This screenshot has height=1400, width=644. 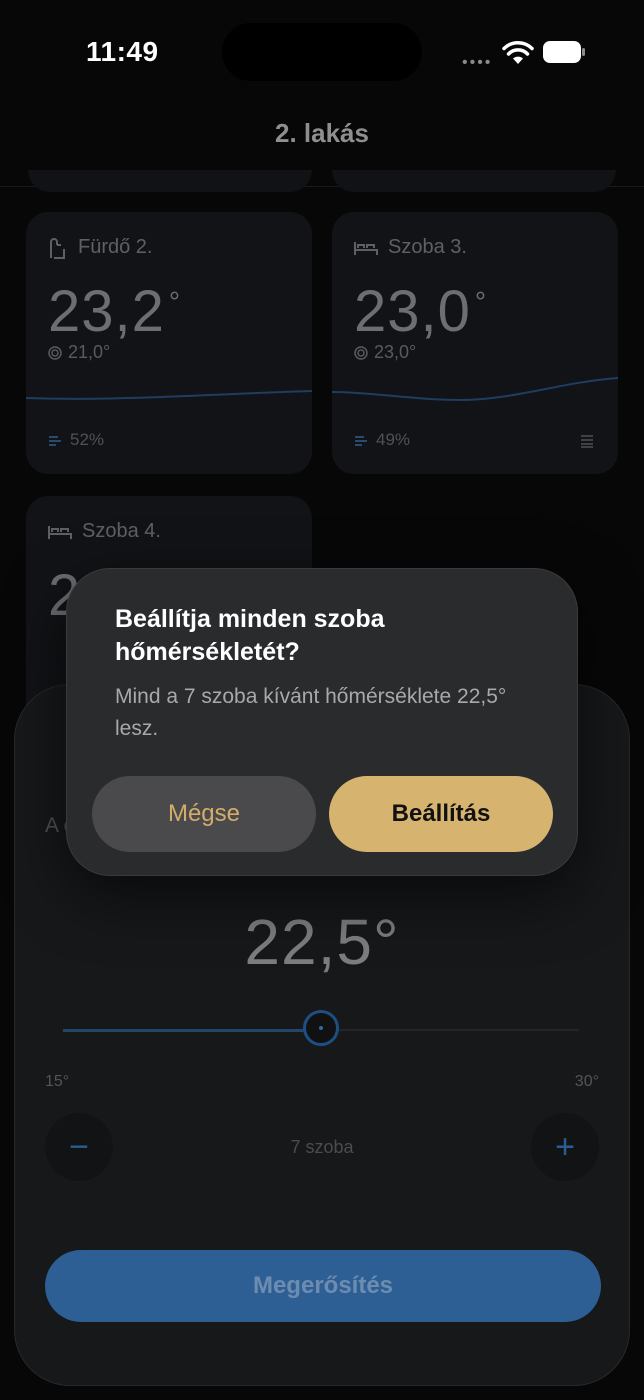 I want to click on bathroom-icon, so click(x=57, y=248).